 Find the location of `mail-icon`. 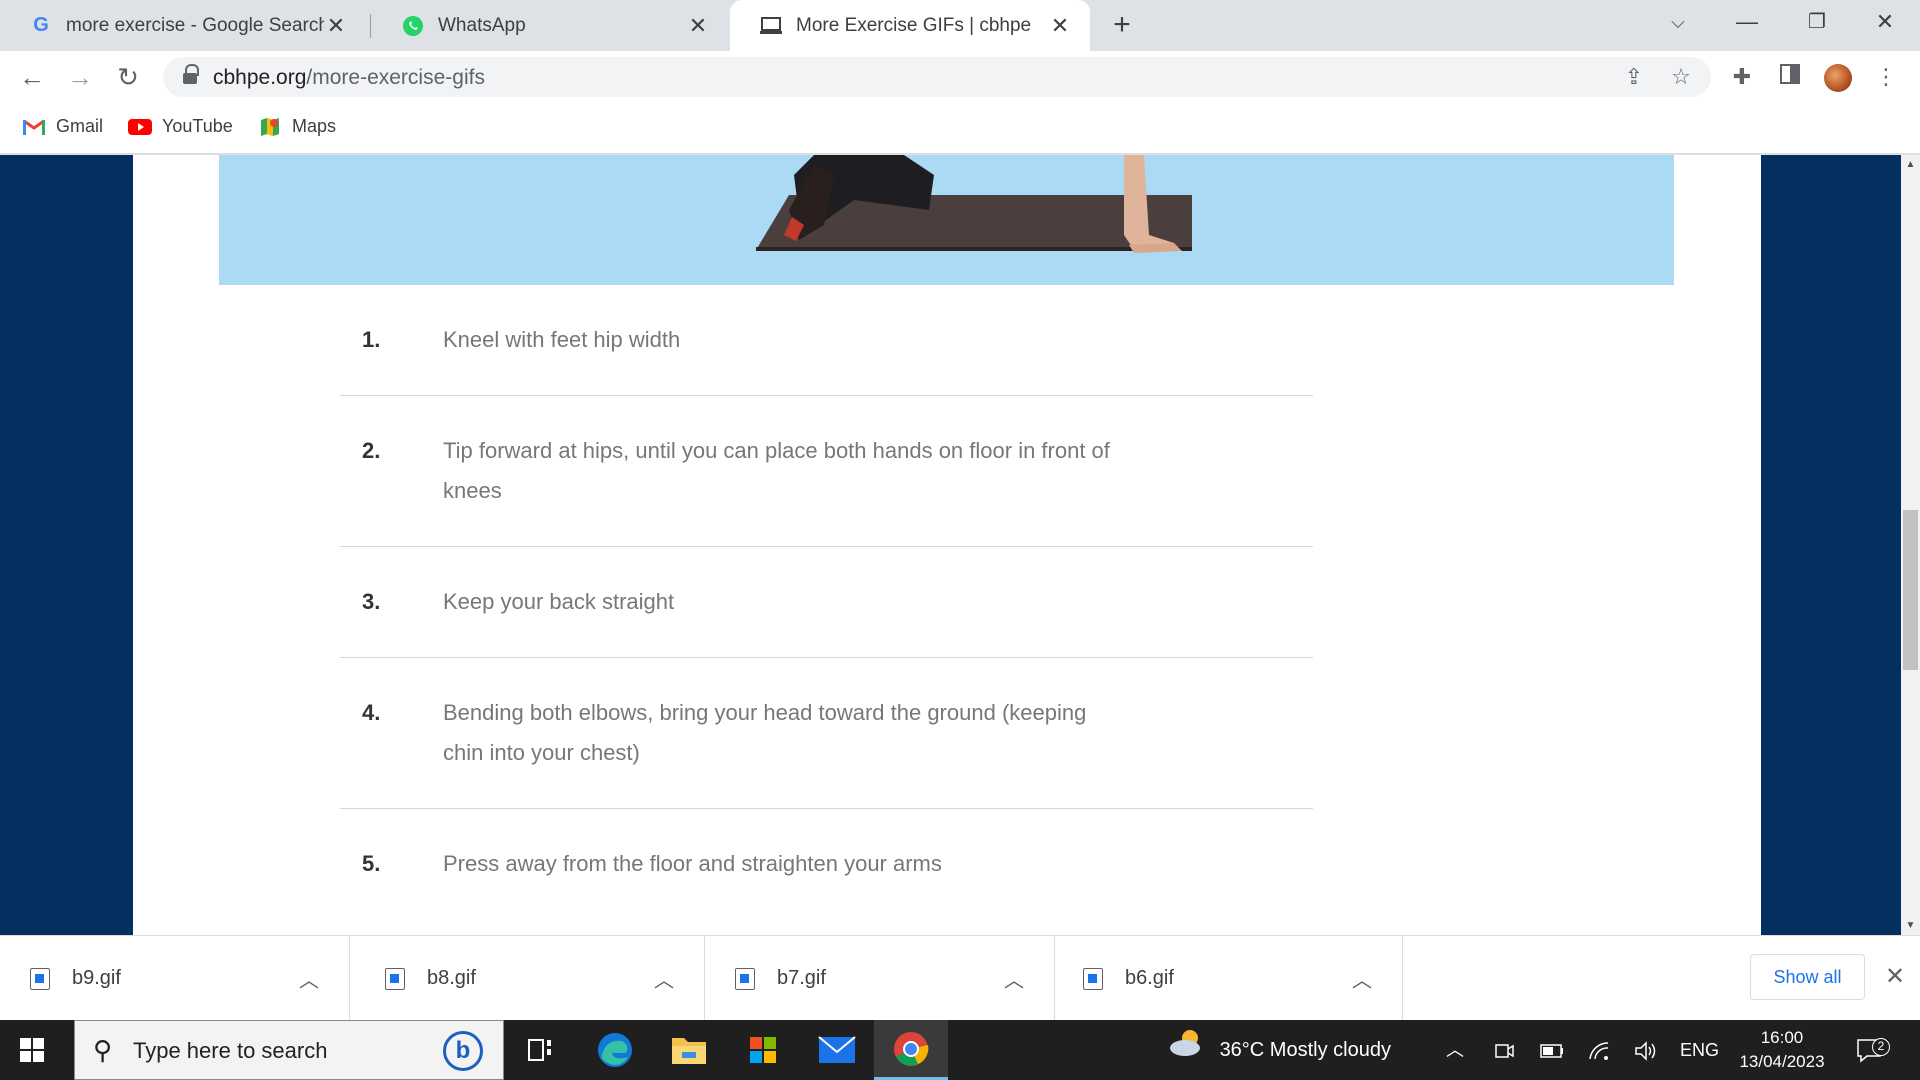

mail-icon is located at coordinates (837, 1050).